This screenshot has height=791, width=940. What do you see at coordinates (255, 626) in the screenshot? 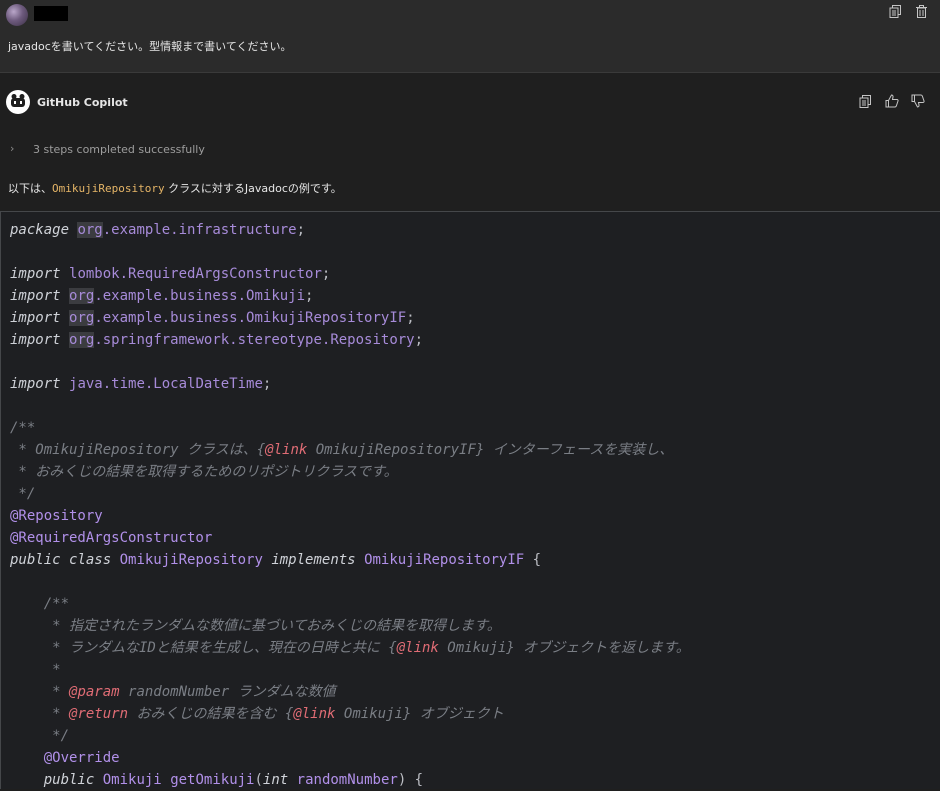
I see `code-line: * 指定されたランダムな数値に基づいておみくじの結果を取得します。` at bounding box center [255, 626].